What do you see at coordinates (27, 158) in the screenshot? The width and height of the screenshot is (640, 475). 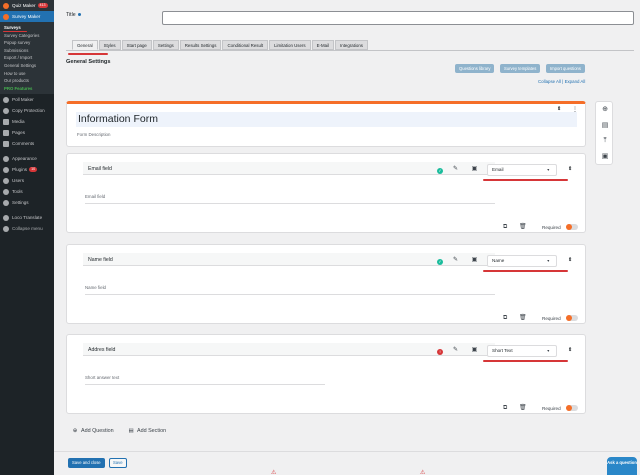 I see `sidebar-item-appearance: Appearance` at bounding box center [27, 158].